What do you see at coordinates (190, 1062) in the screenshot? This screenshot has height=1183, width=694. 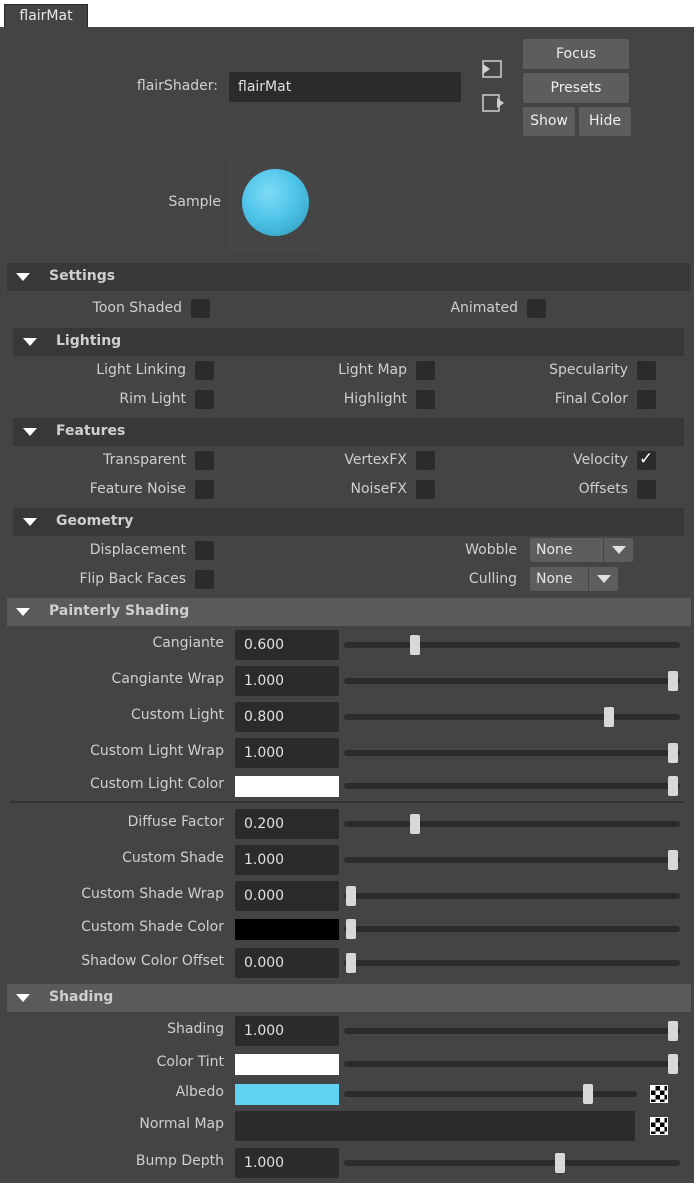 I see `color-tint-label: Color Tint` at bounding box center [190, 1062].